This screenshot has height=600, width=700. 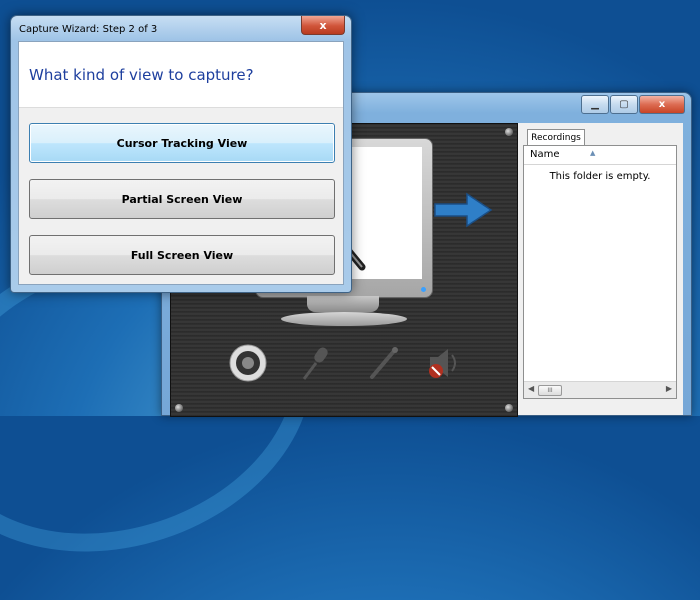 What do you see at coordinates (550, 390) in the screenshot?
I see `scroll-thumb: III` at bounding box center [550, 390].